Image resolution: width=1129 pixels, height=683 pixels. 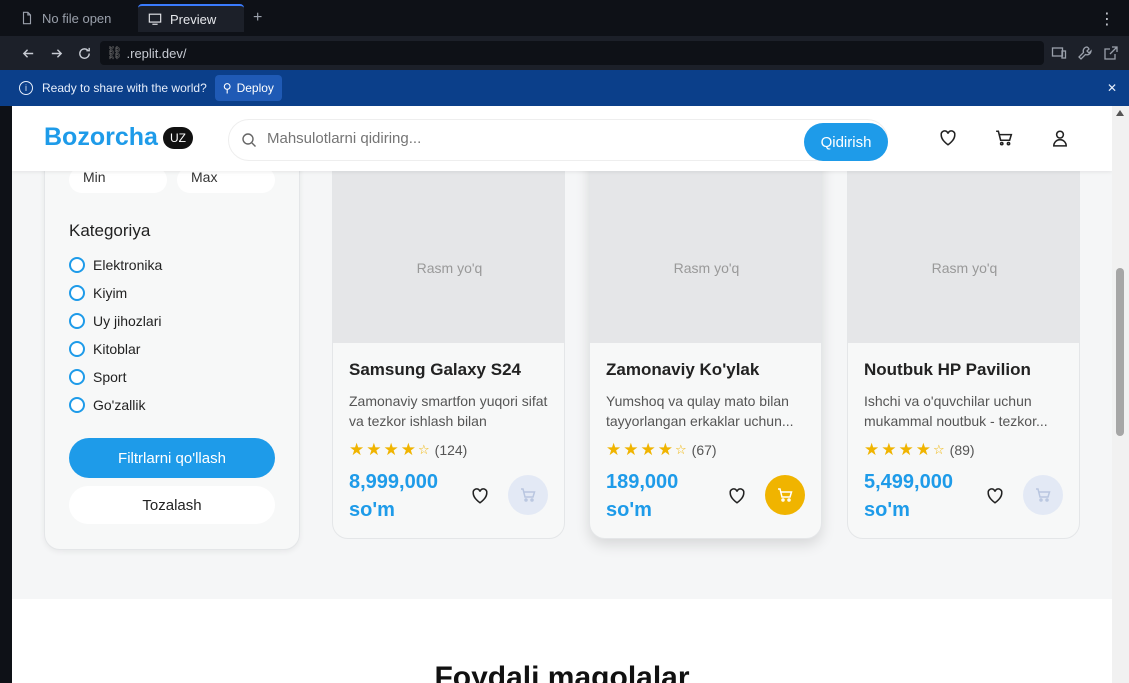 What do you see at coordinates (114, 52) in the screenshot?
I see `link-icon: ⛓` at bounding box center [114, 52].